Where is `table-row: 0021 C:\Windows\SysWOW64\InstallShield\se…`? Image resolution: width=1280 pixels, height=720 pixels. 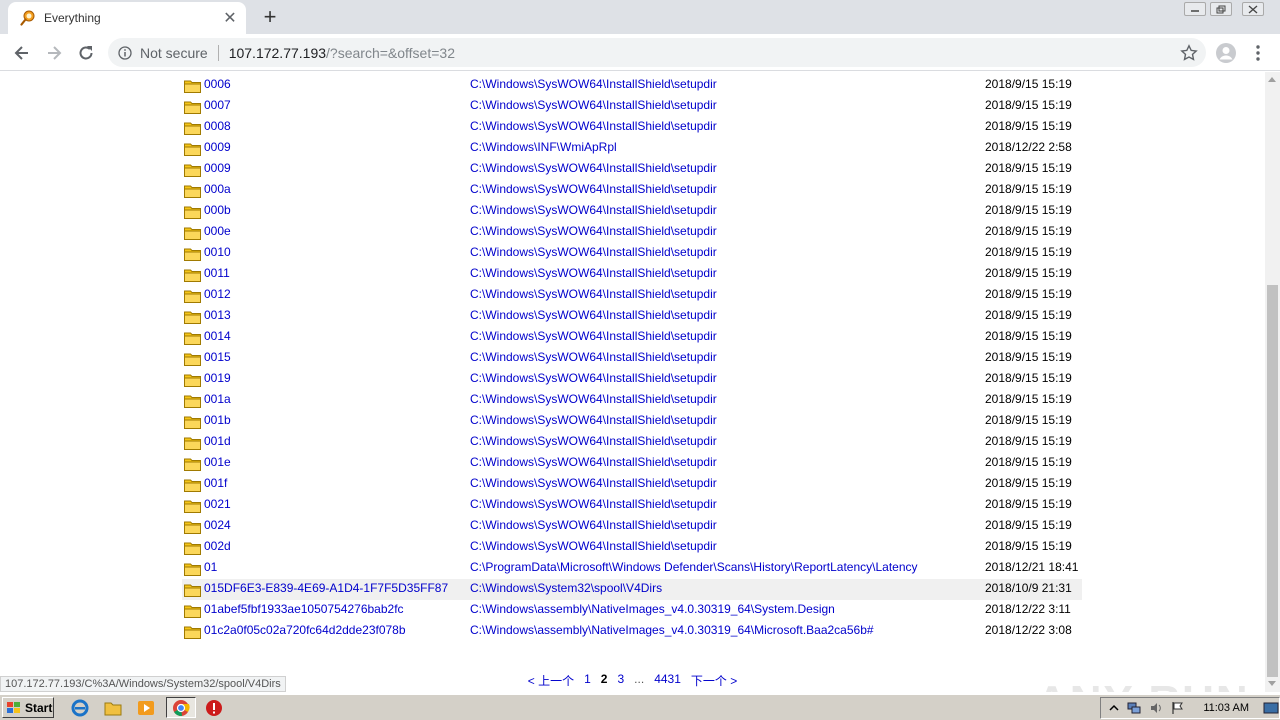 table-row: 0021 C:\Windows\SysWOW64\InstallShield\se… is located at coordinates (632, 505).